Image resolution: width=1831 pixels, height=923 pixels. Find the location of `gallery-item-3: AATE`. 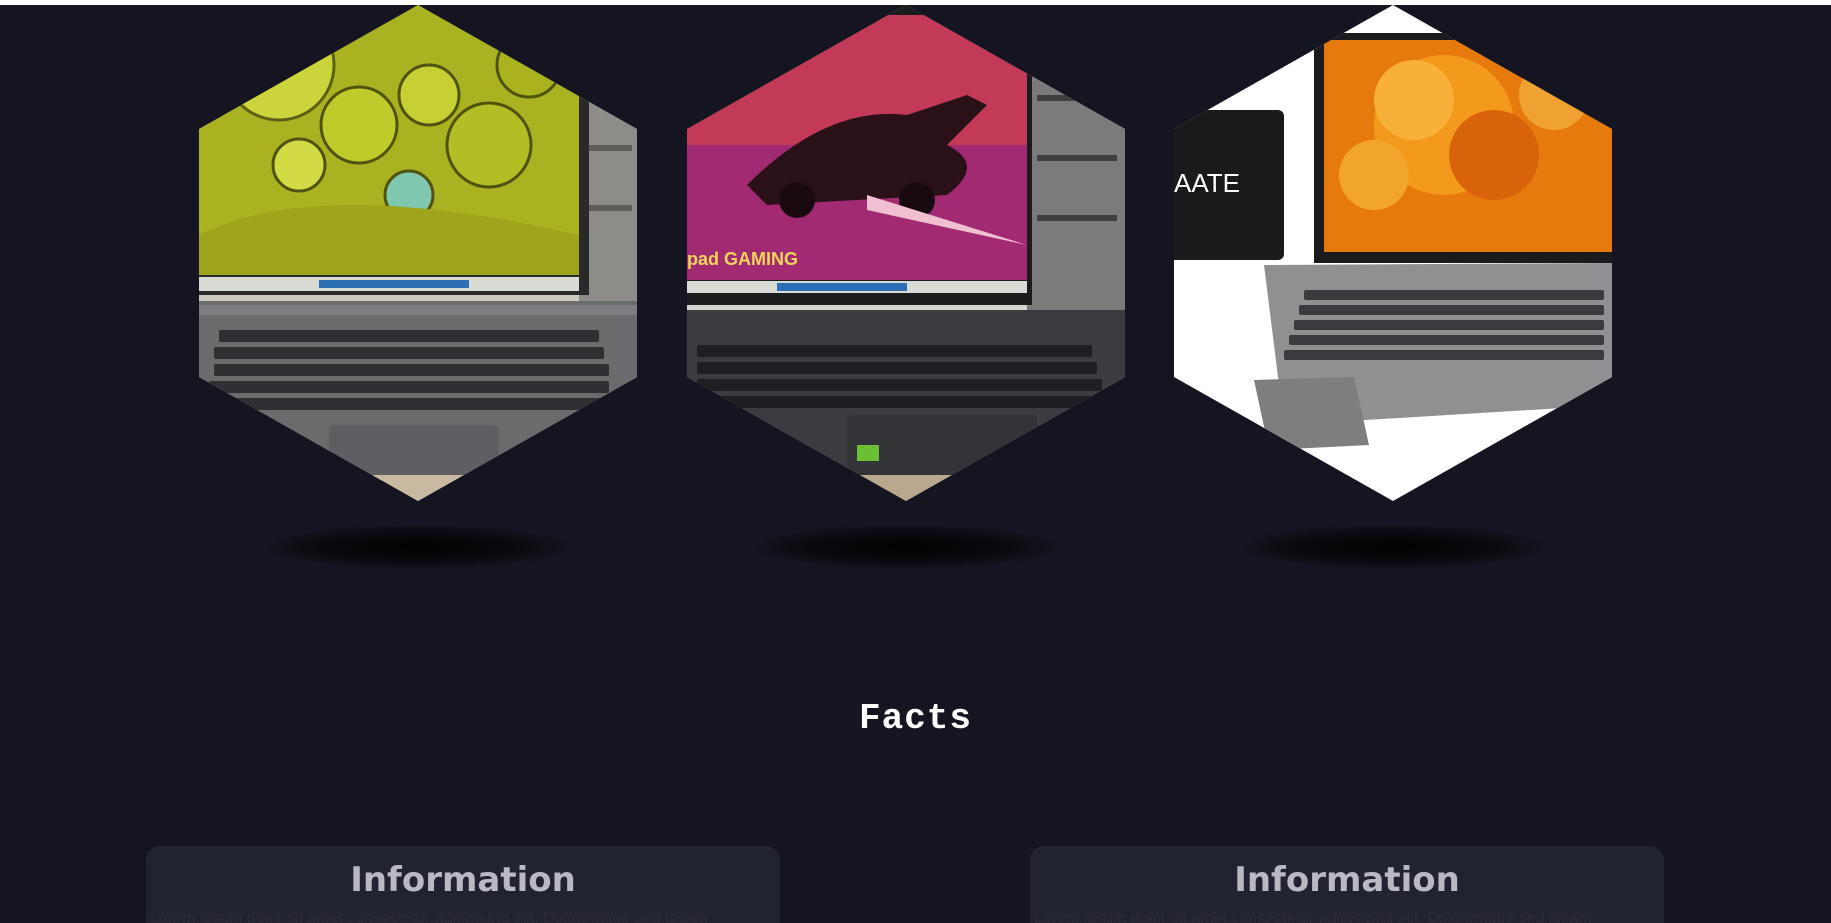

gallery-item-3: AATE is located at coordinates (1393, 287).